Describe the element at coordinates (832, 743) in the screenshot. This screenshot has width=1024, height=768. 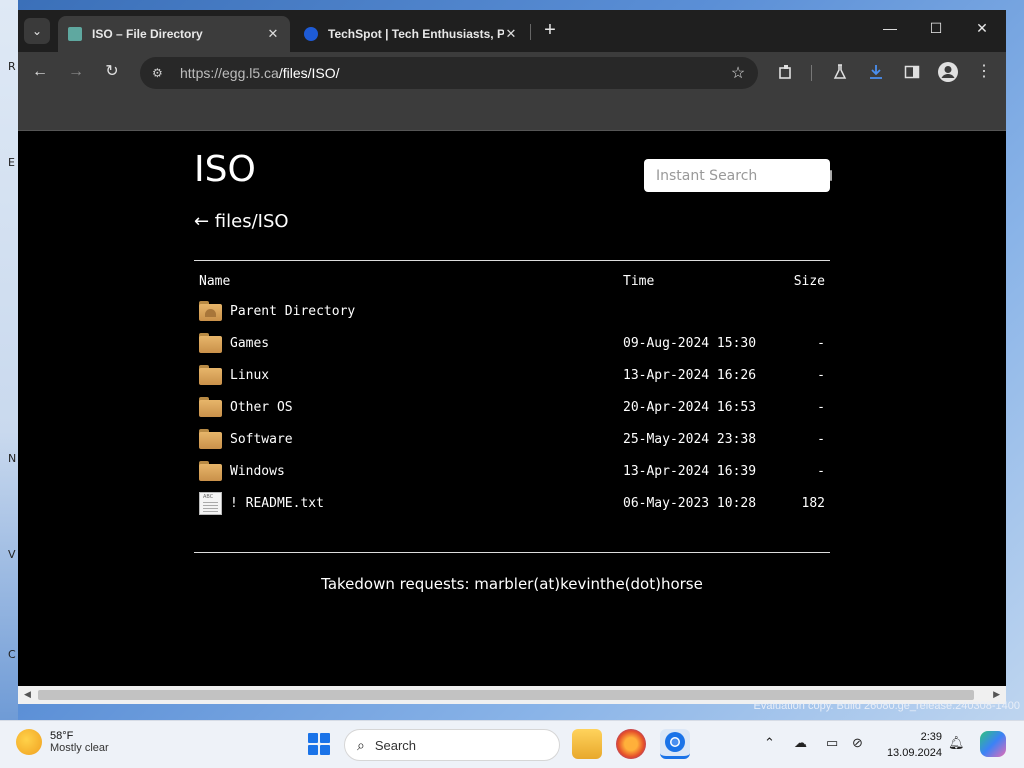
I see `display-icon: ▭` at that location.